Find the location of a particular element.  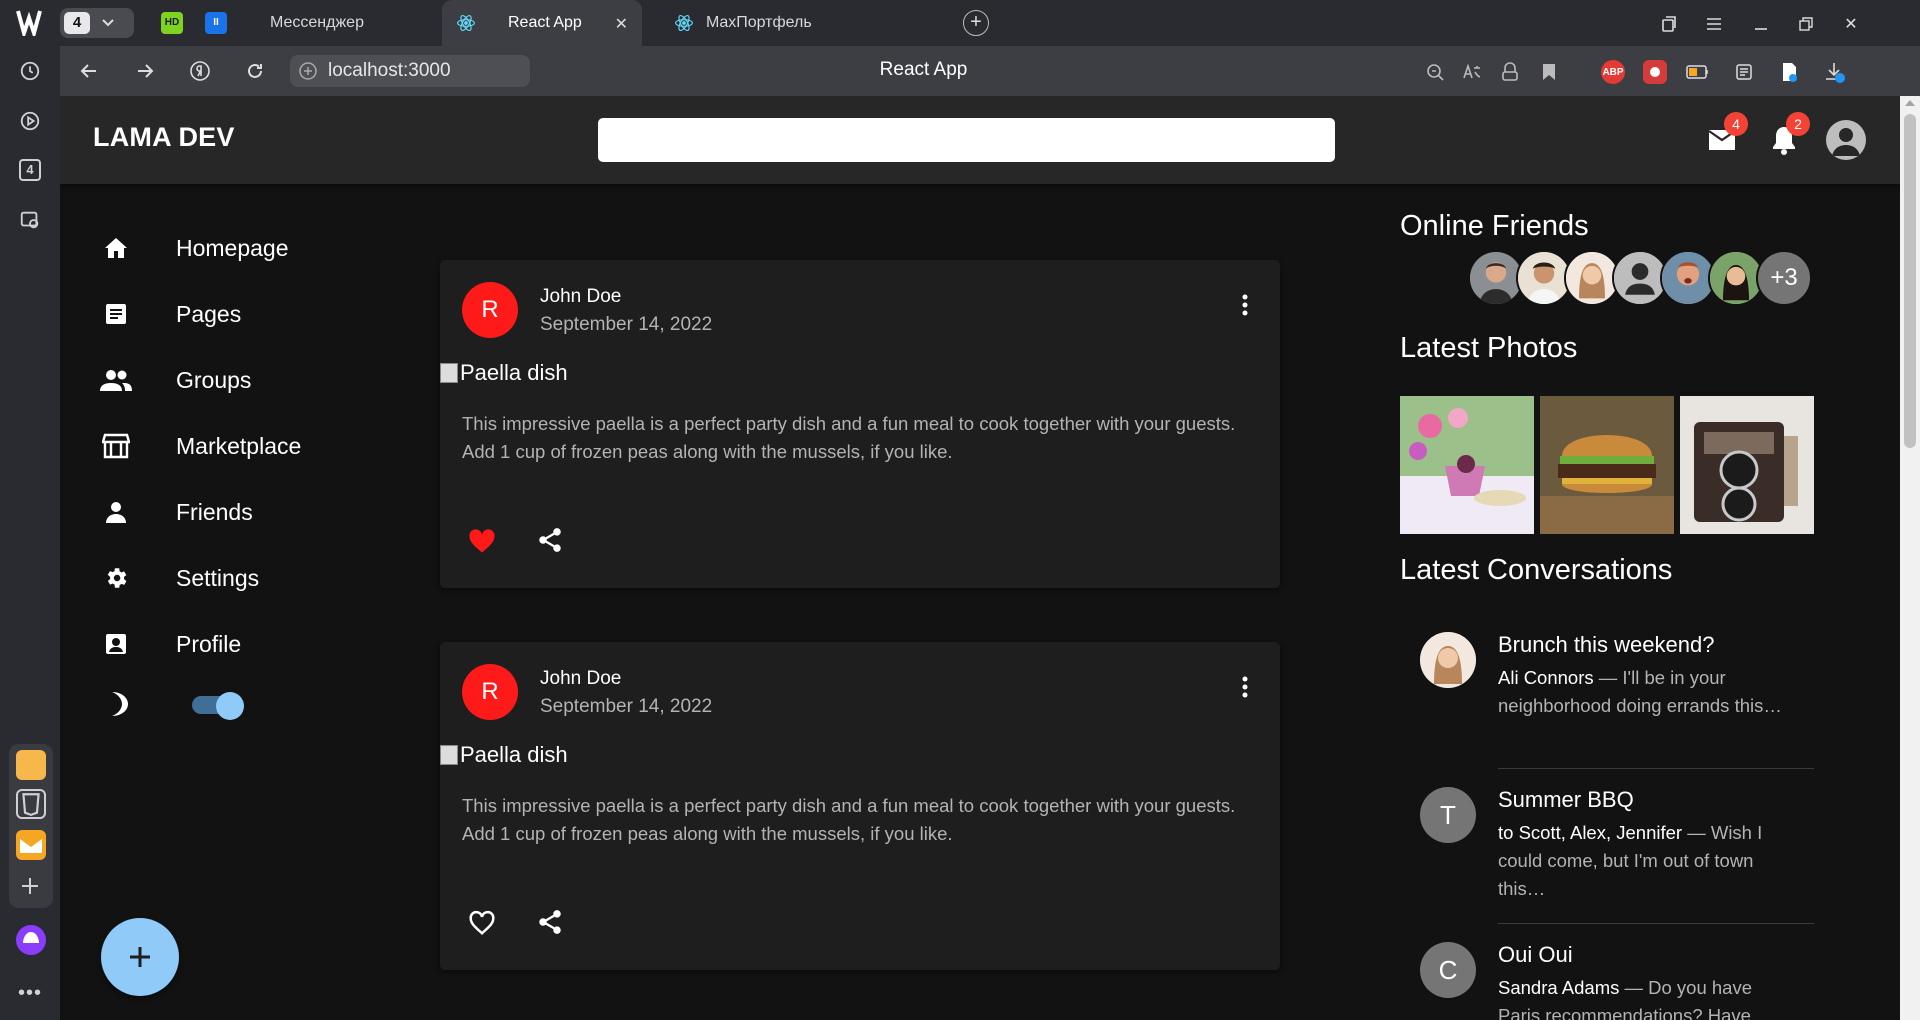

dark-mode-switch is located at coordinates (218, 706).